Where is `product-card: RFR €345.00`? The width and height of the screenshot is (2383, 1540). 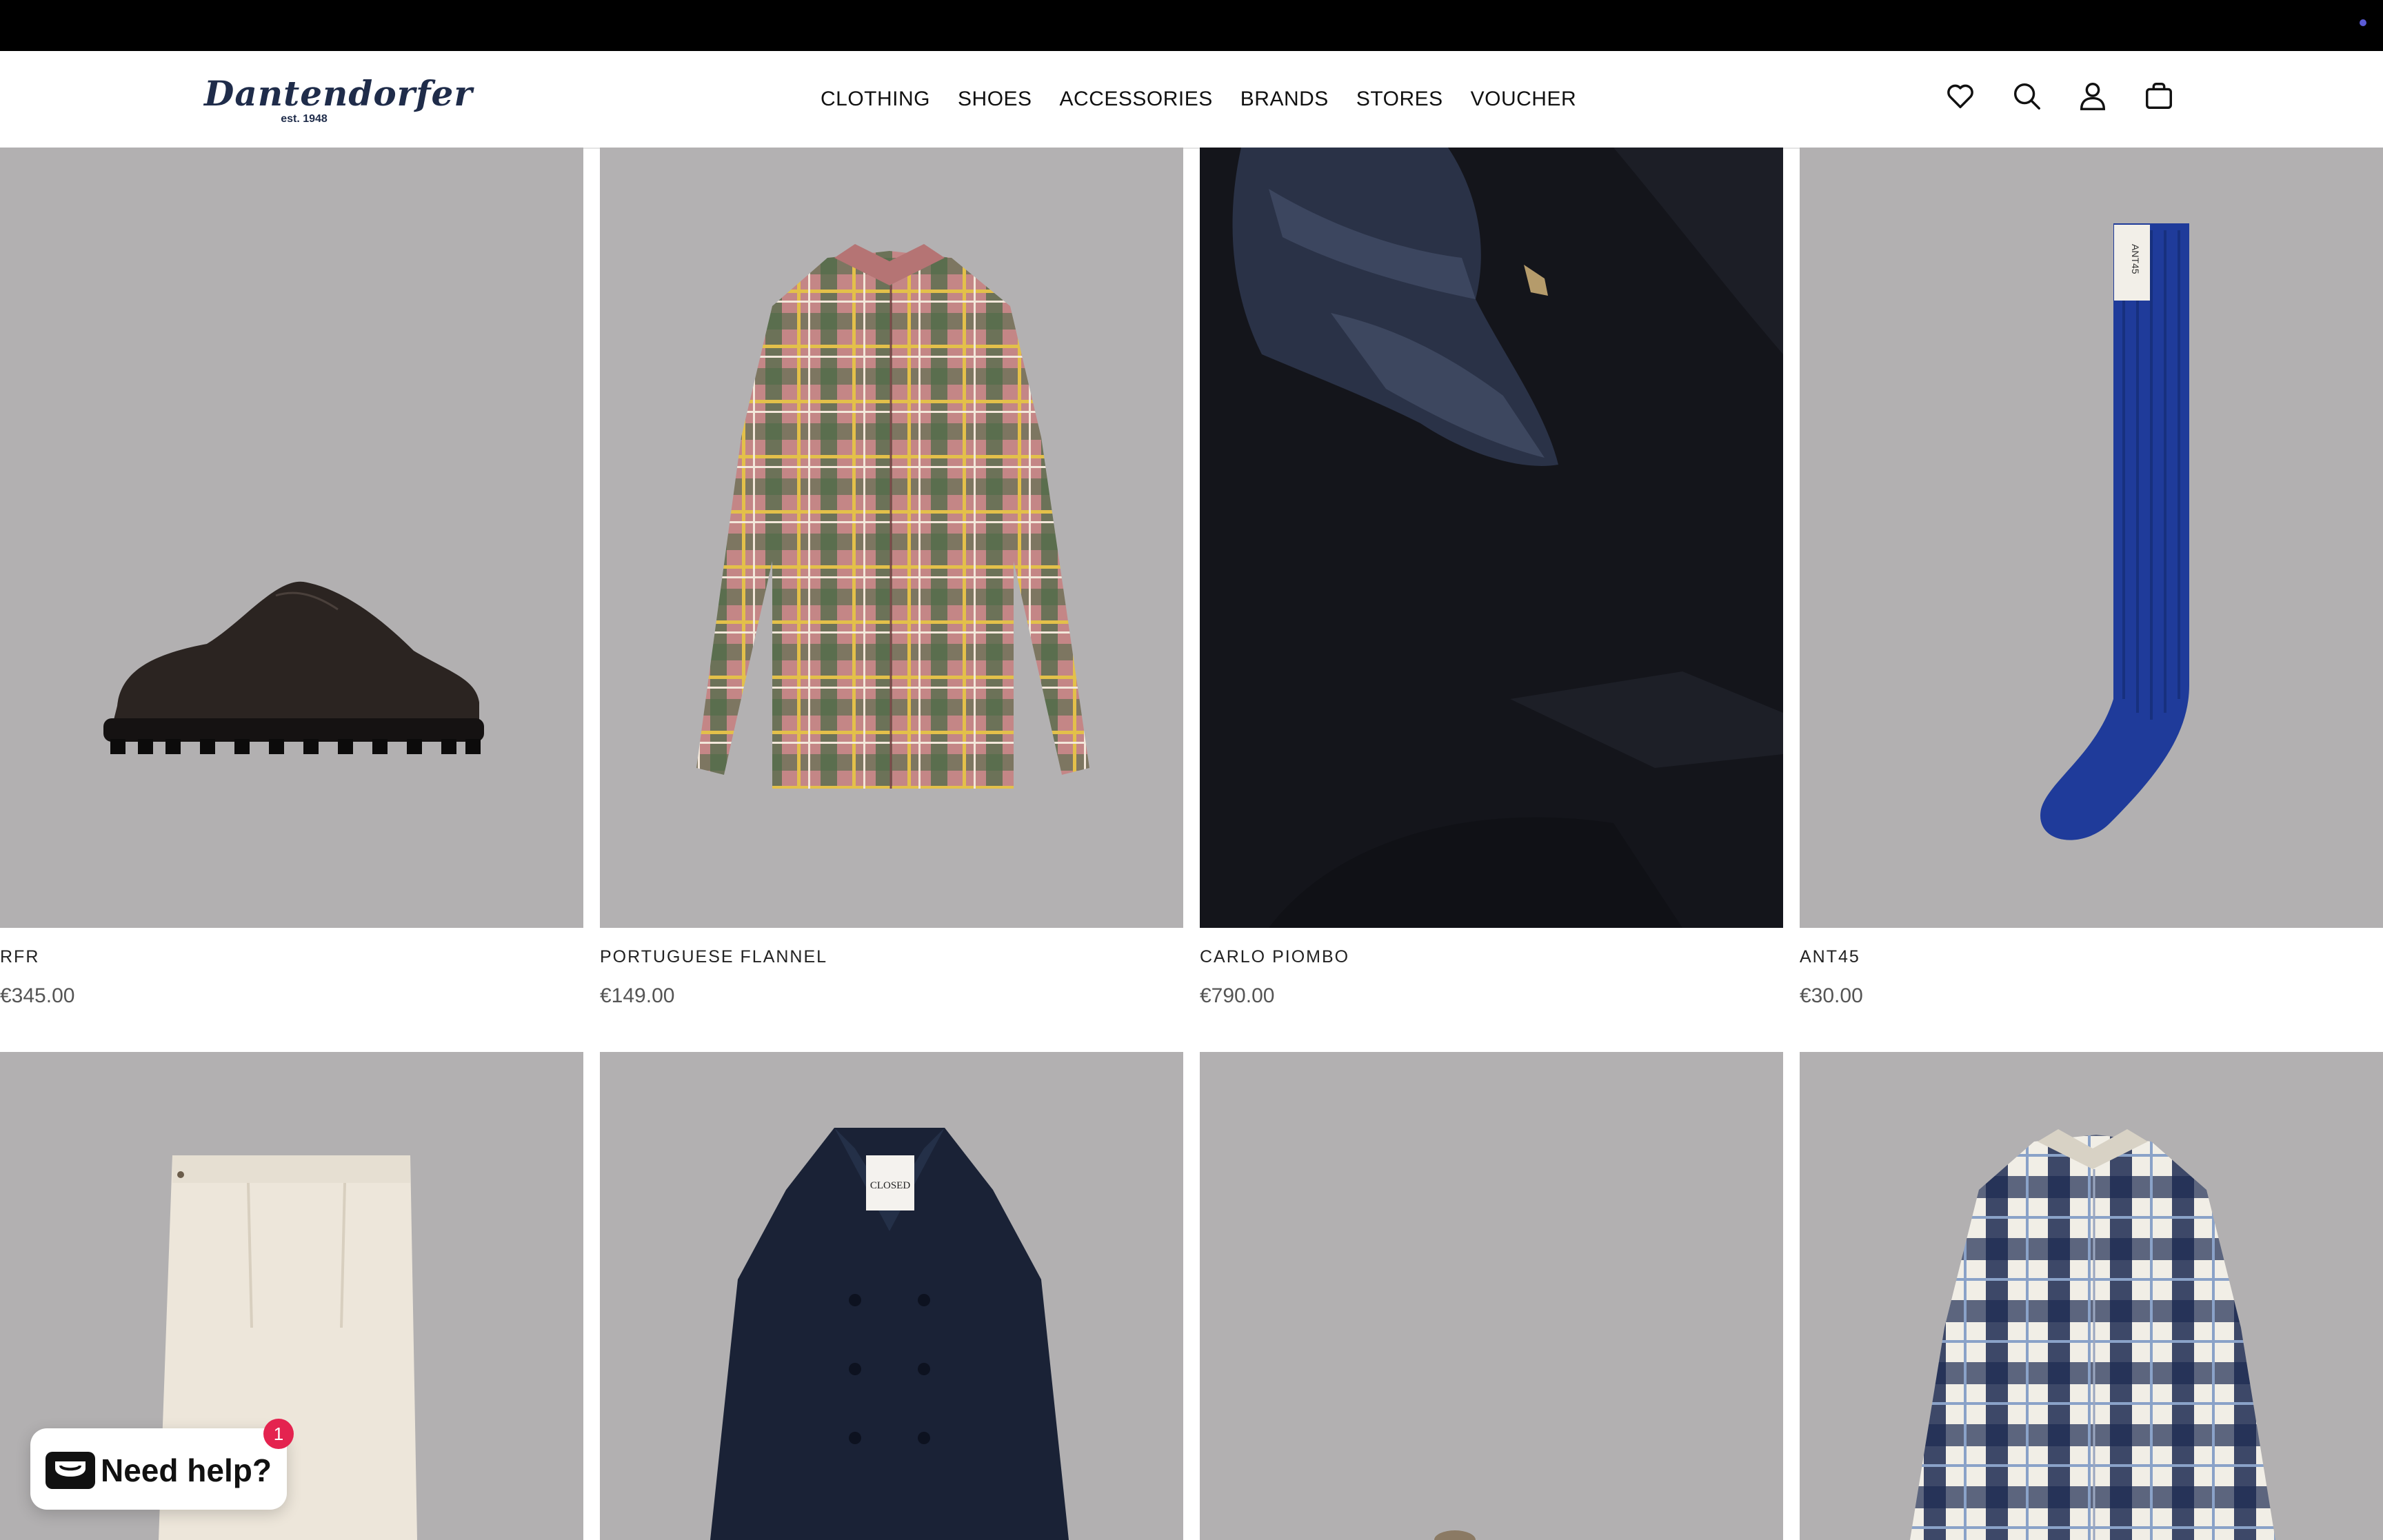 product-card: RFR €345.00 is located at coordinates (291, 596).